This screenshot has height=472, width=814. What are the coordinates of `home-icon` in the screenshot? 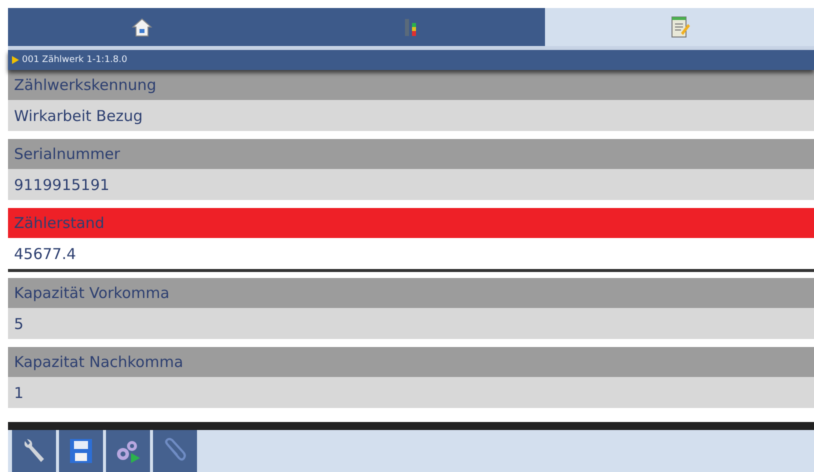 It's located at (142, 27).